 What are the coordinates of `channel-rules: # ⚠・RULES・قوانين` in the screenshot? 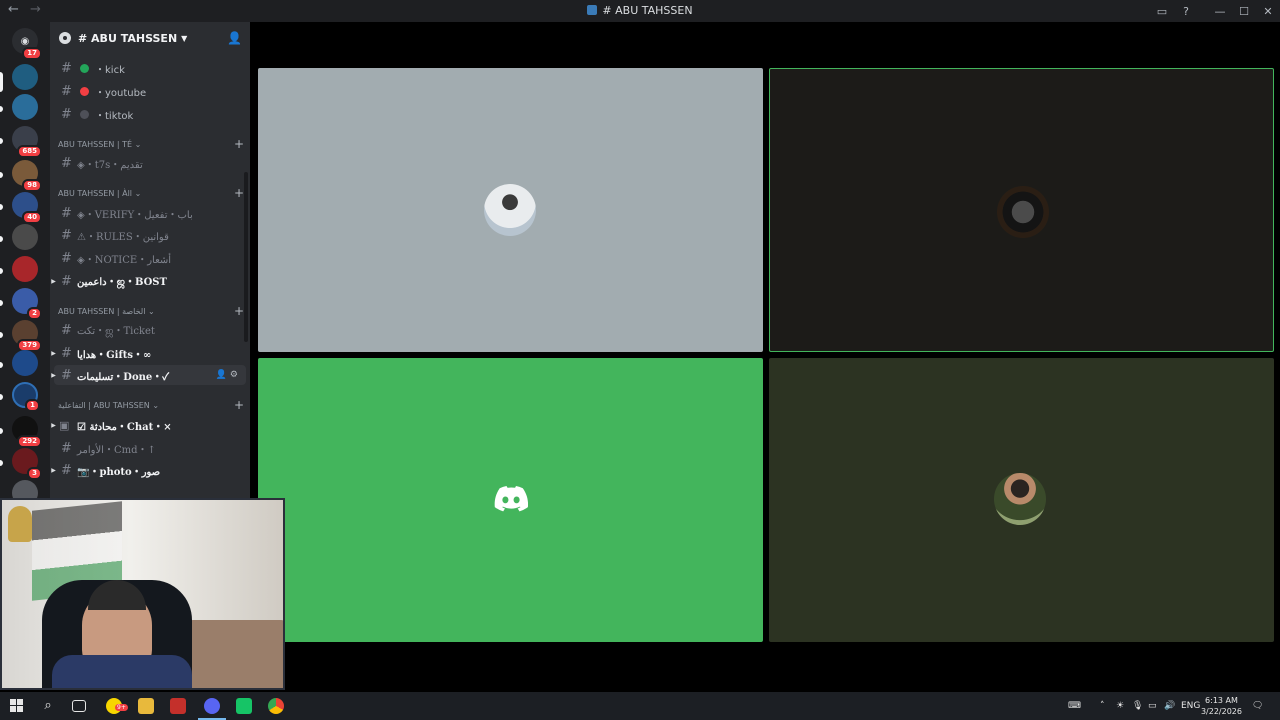 It's located at (150, 235).